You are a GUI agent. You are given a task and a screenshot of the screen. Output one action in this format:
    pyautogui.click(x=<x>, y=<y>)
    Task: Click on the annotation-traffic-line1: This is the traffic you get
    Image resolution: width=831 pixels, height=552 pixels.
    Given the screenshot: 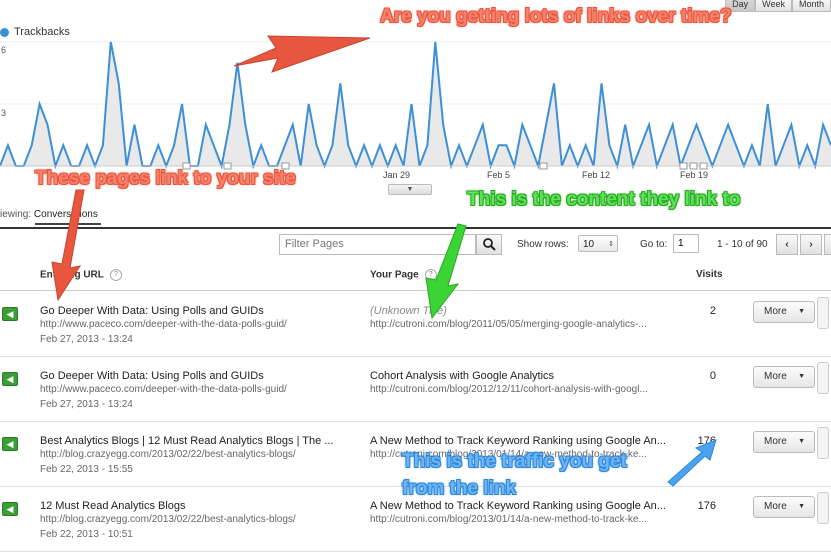 What is the action you would take?
    pyautogui.click(x=514, y=461)
    